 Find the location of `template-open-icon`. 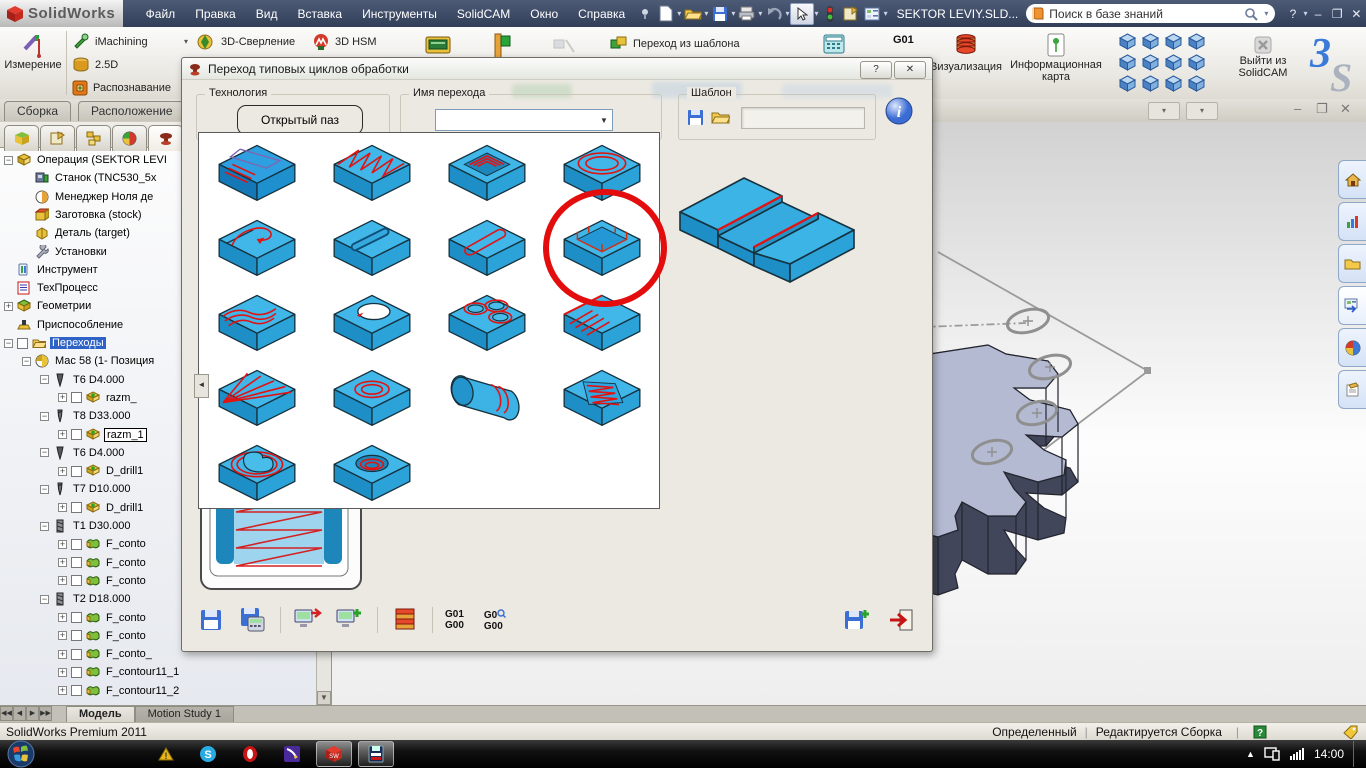

template-open-icon is located at coordinates (720, 116).